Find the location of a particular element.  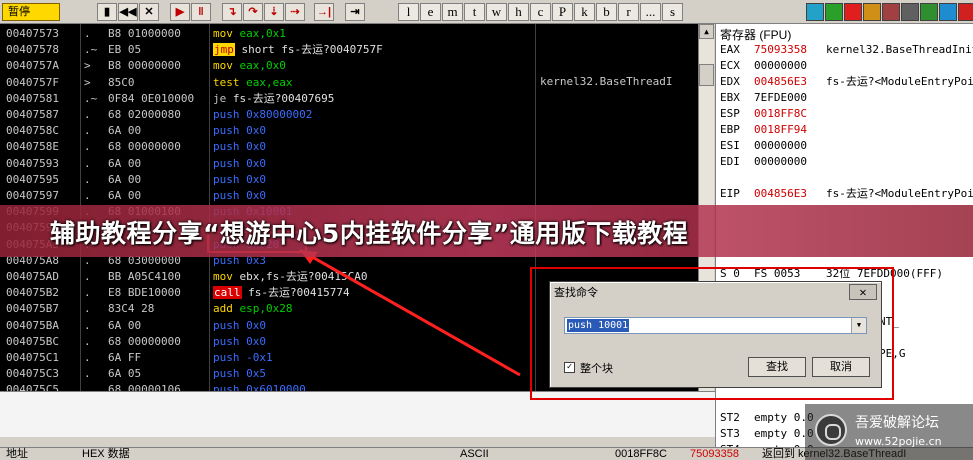

register-row: ESI 00000000 is located at coordinates (846, 146).